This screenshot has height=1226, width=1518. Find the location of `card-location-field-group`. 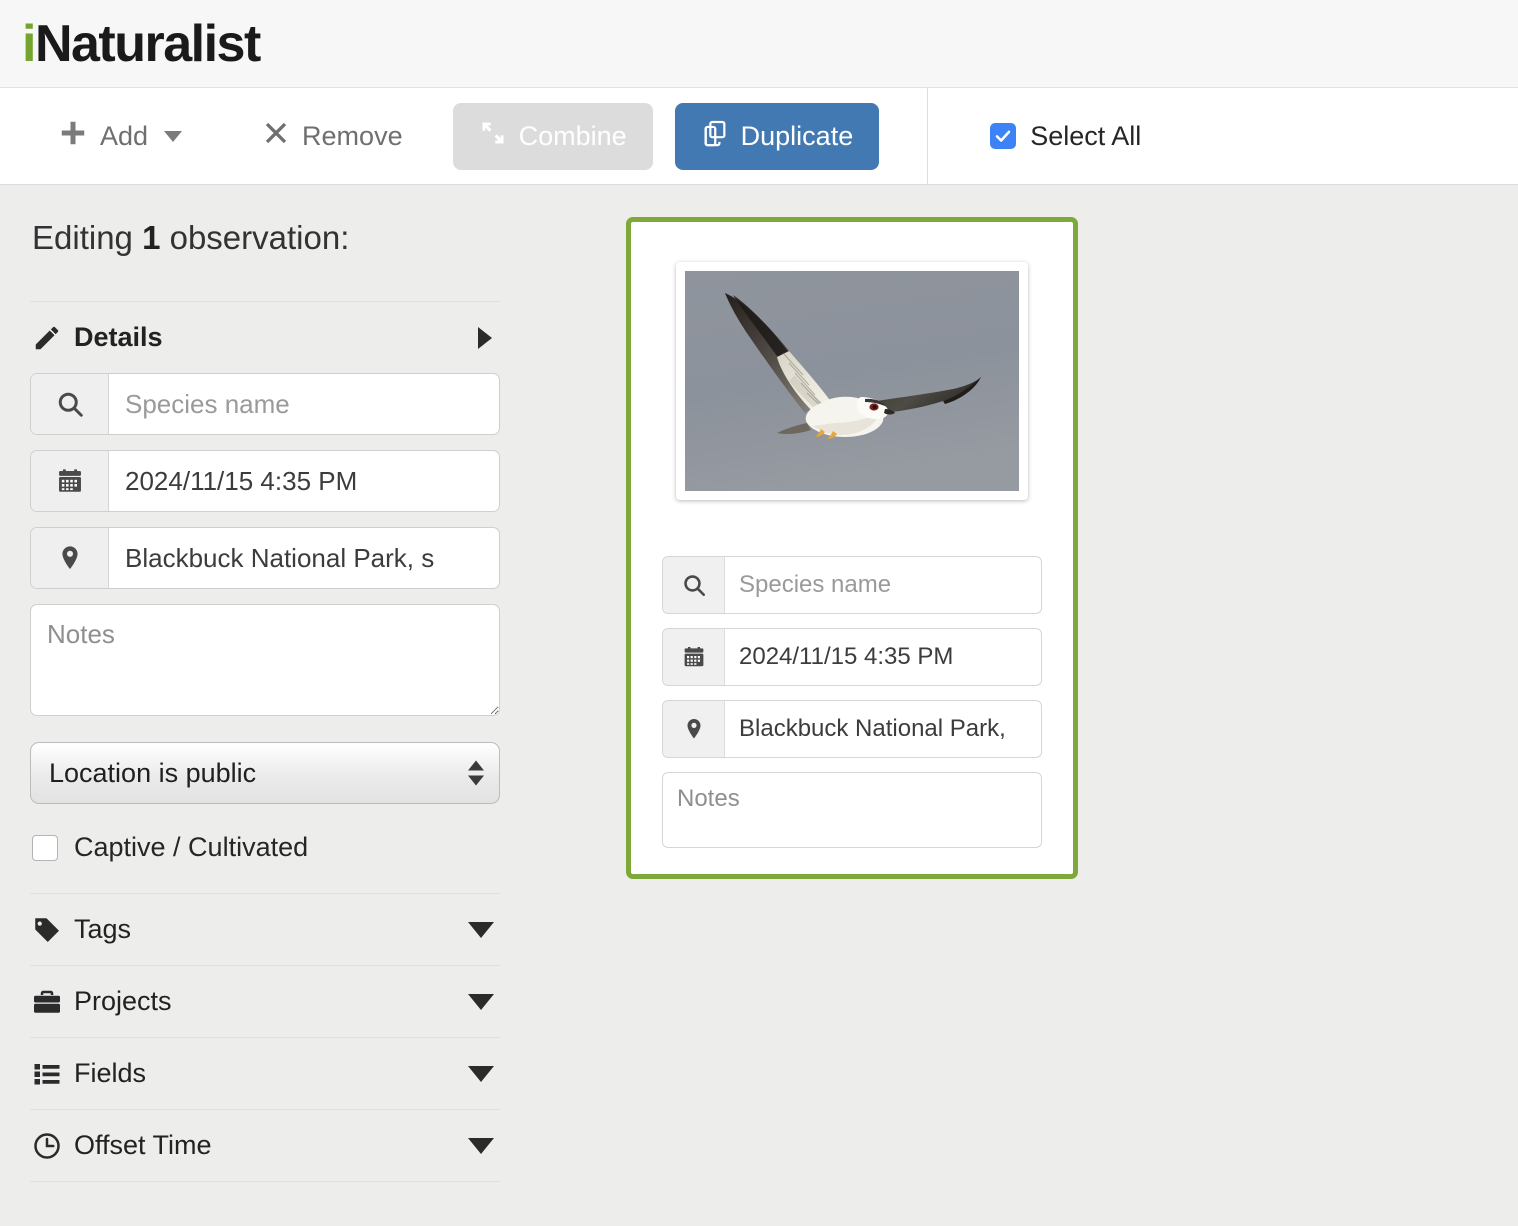

card-location-field-group is located at coordinates (852, 729).